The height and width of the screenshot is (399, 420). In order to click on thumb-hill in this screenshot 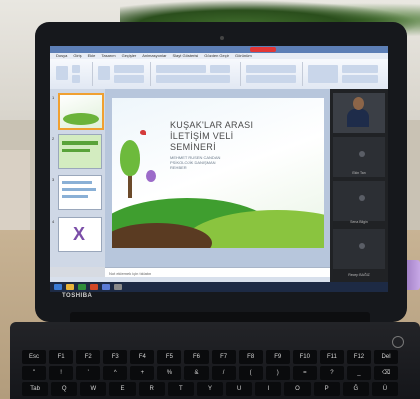, I will do `click(81, 119)`.